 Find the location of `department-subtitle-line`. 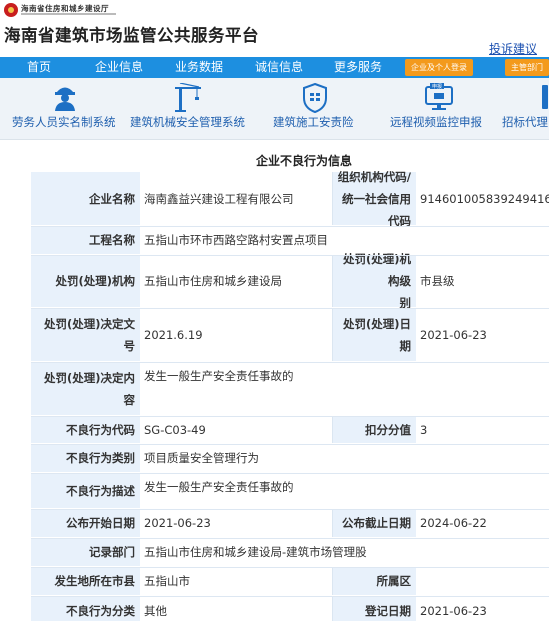

department-subtitle-line is located at coordinates (68, 14).